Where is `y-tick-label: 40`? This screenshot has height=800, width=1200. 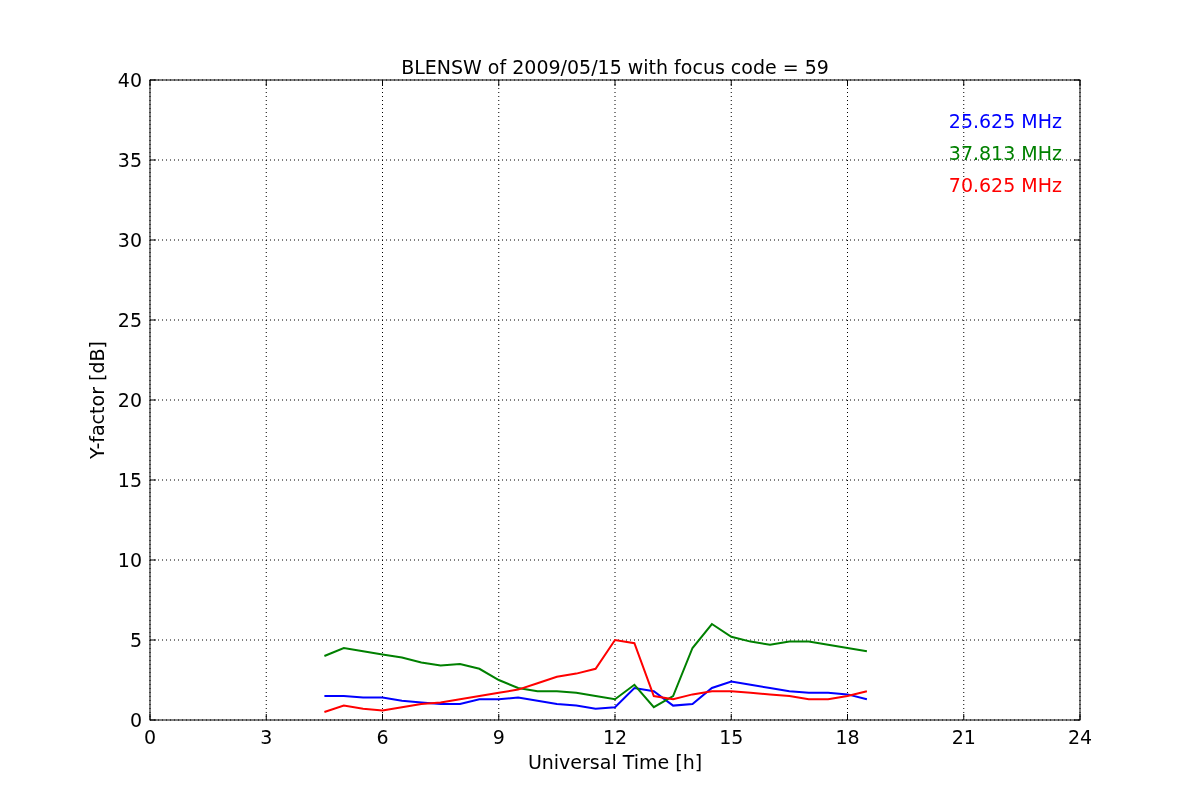 y-tick-label: 40 is located at coordinates (129, 80).